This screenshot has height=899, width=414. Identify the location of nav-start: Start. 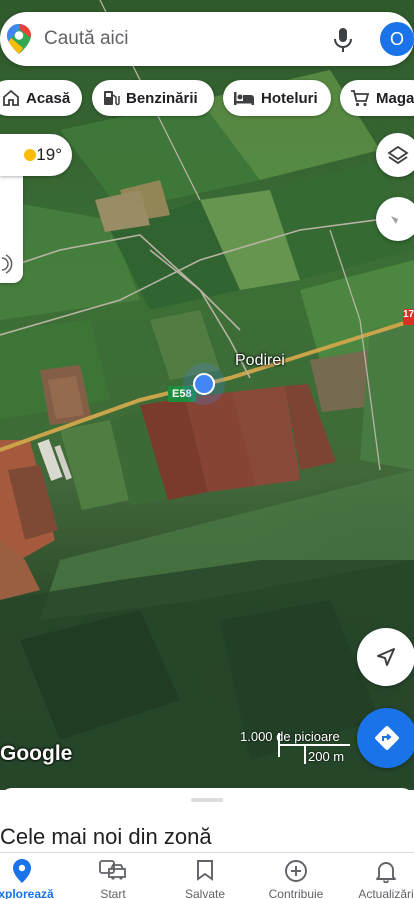
(113, 876).